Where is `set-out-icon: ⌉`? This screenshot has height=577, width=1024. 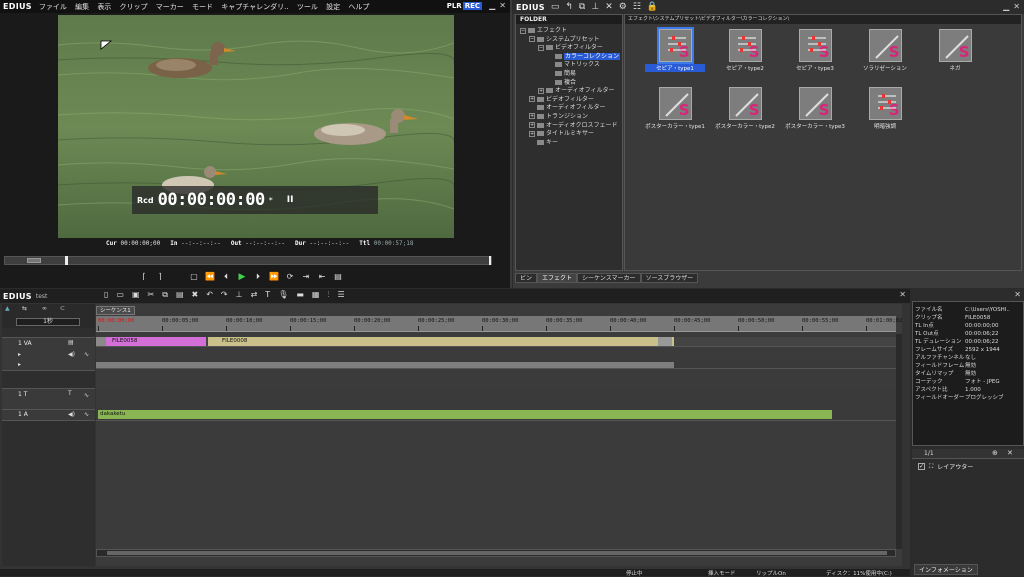
set-out-icon: ⌉ is located at coordinates (160, 277).